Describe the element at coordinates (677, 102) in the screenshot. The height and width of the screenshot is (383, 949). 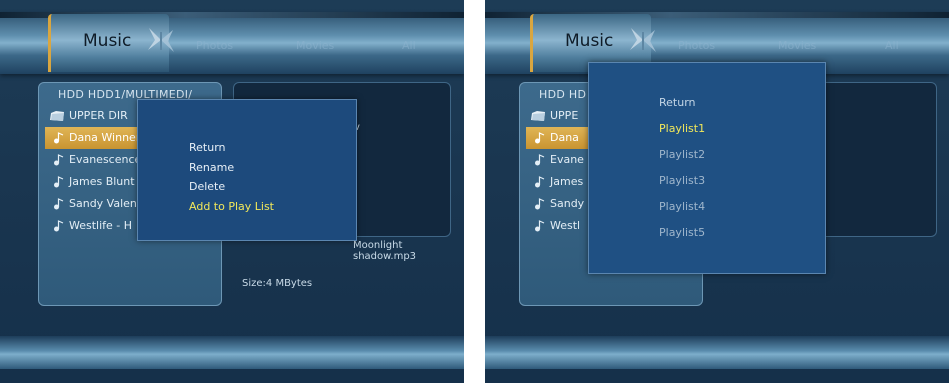
I see `playlist-item-return: Return` at that location.